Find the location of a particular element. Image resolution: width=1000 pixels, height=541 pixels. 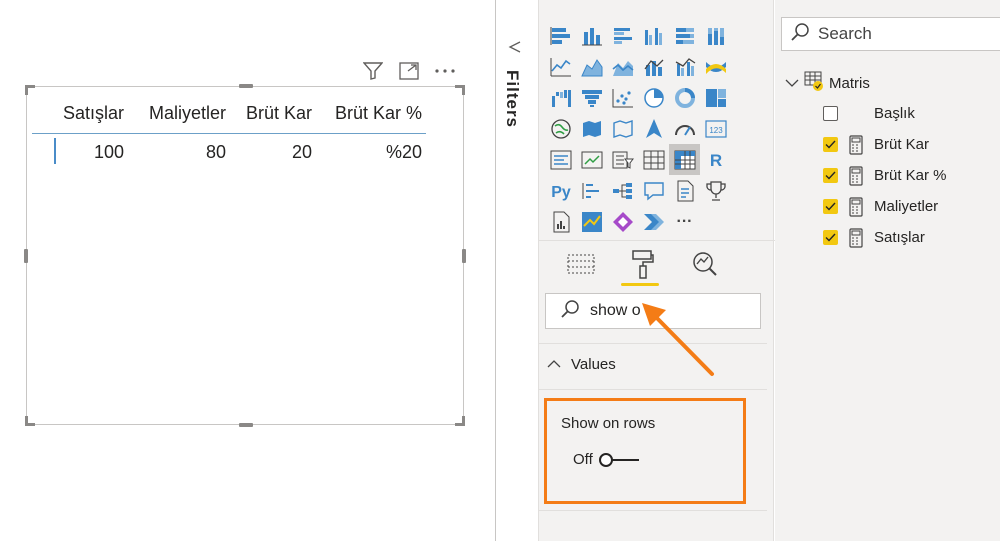

stacked-bar-chart-icon is located at coordinates (560, 35).